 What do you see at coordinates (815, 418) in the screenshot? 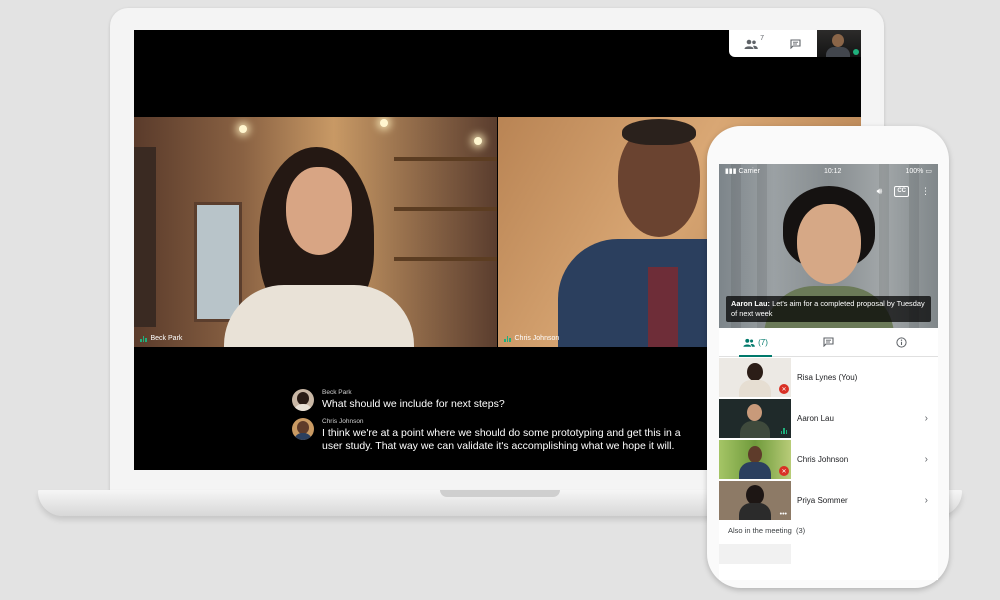
I see `participant-name: Aaron Lau` at bounding box center [815, 418].